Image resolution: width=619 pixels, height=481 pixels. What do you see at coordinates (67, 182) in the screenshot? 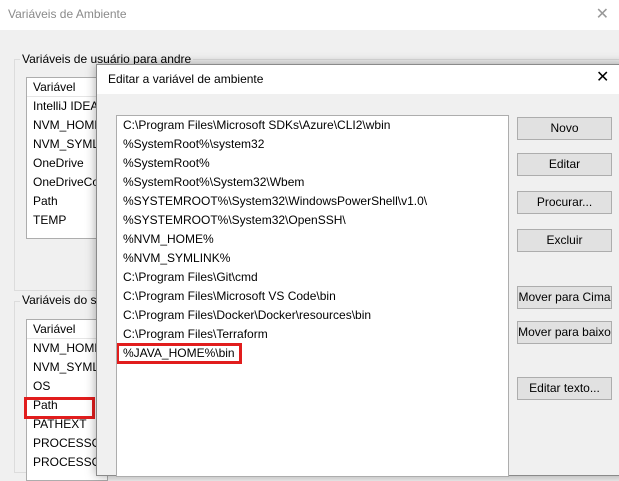
I see `list-item: OneDriveCo` at bounding box center [67, 182].